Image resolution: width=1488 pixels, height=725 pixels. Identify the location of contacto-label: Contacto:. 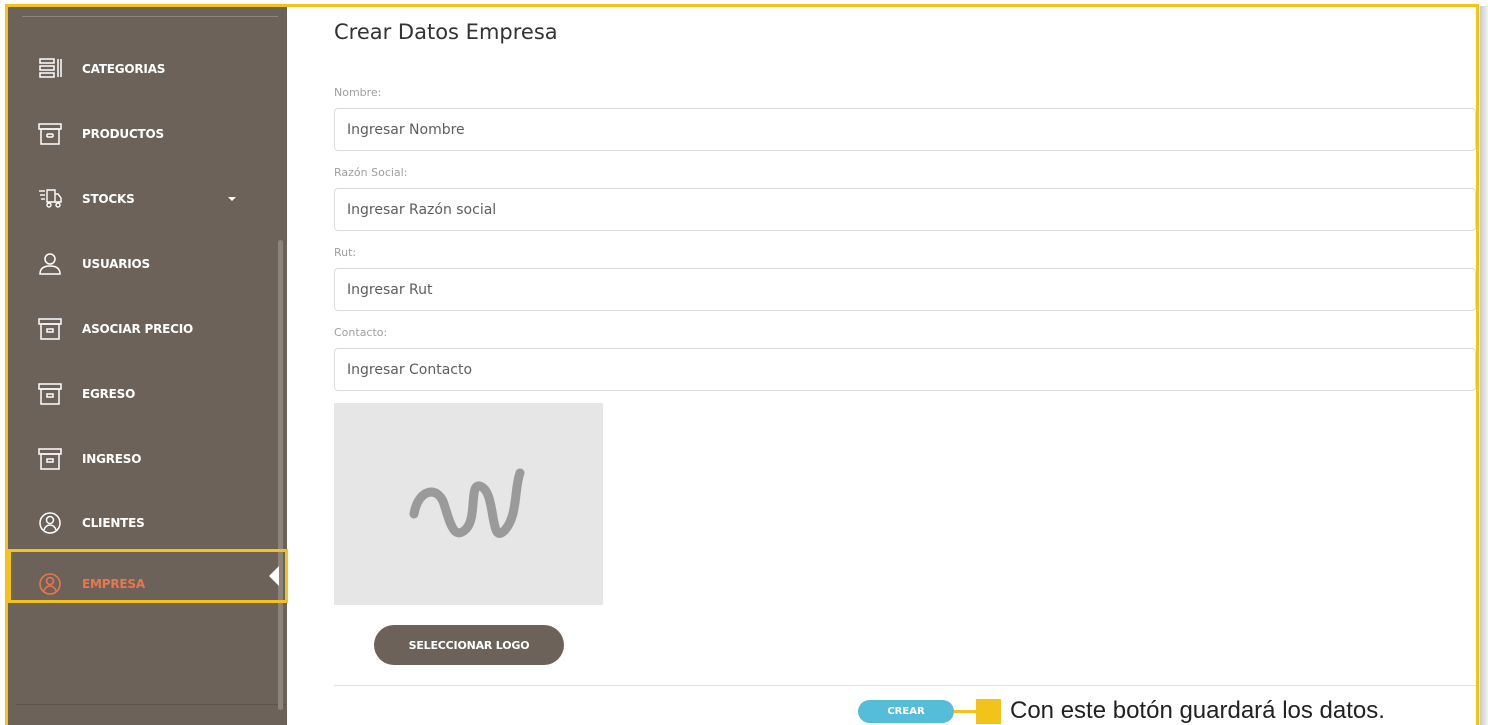
(361, 332).